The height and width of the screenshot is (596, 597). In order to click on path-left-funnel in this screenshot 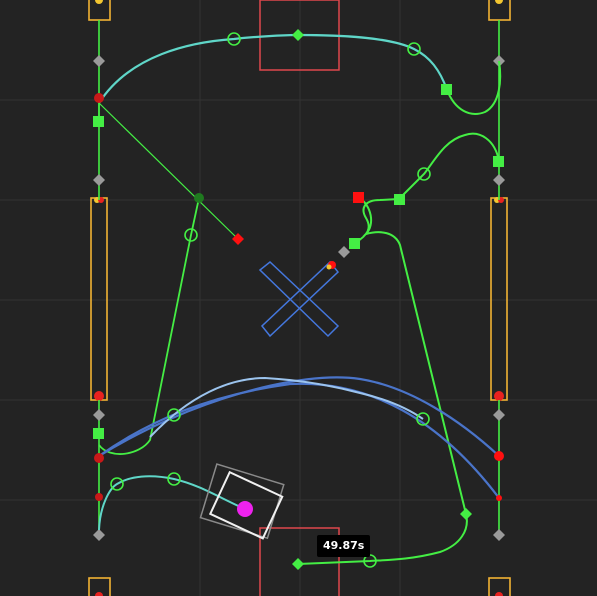, I will do `click(149, 326)`.